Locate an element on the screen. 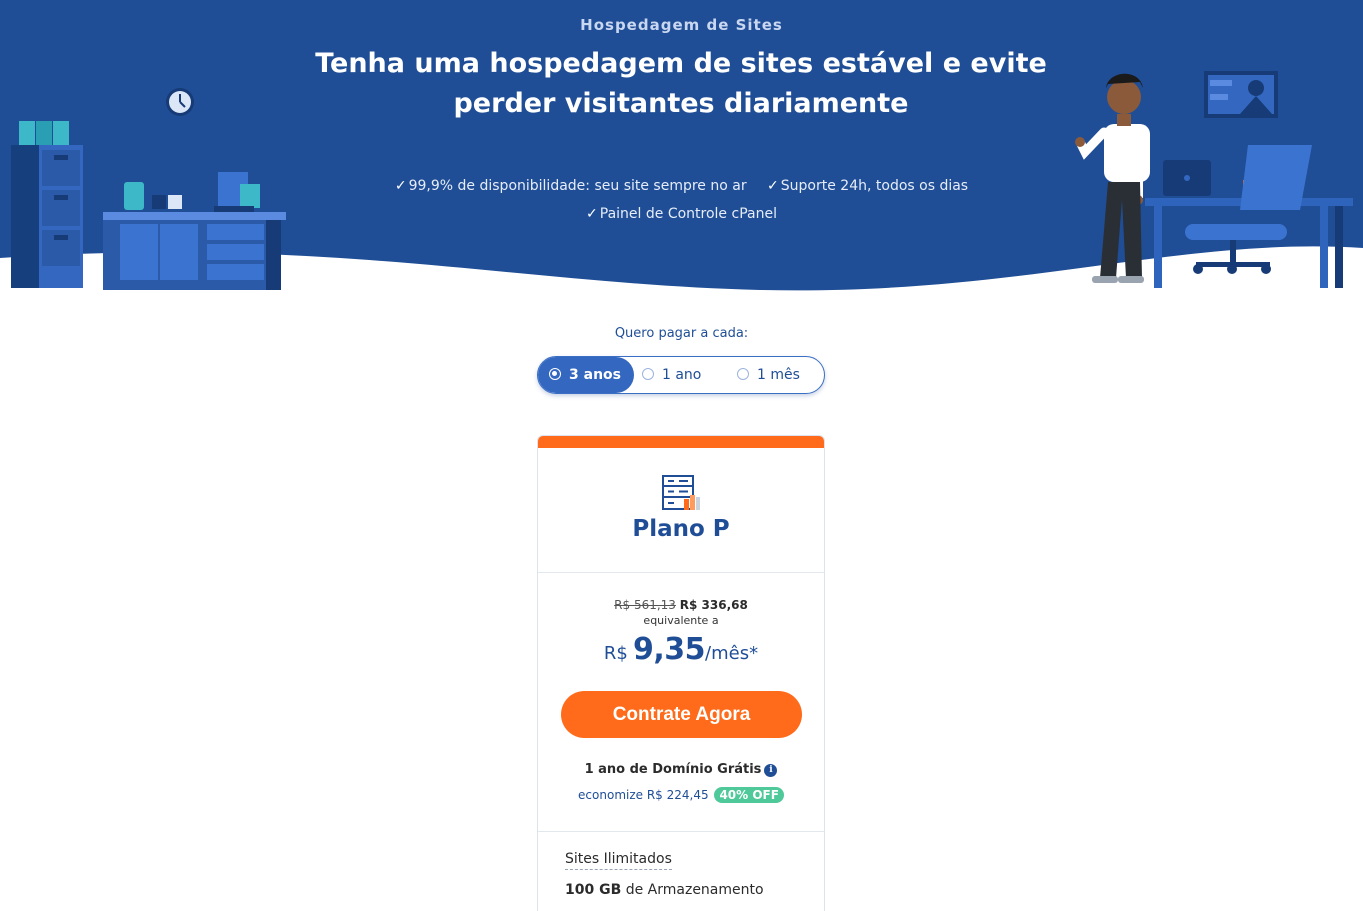  hero-eyebrow: Hospedagem de Sites is located at coordinates (681, 25).